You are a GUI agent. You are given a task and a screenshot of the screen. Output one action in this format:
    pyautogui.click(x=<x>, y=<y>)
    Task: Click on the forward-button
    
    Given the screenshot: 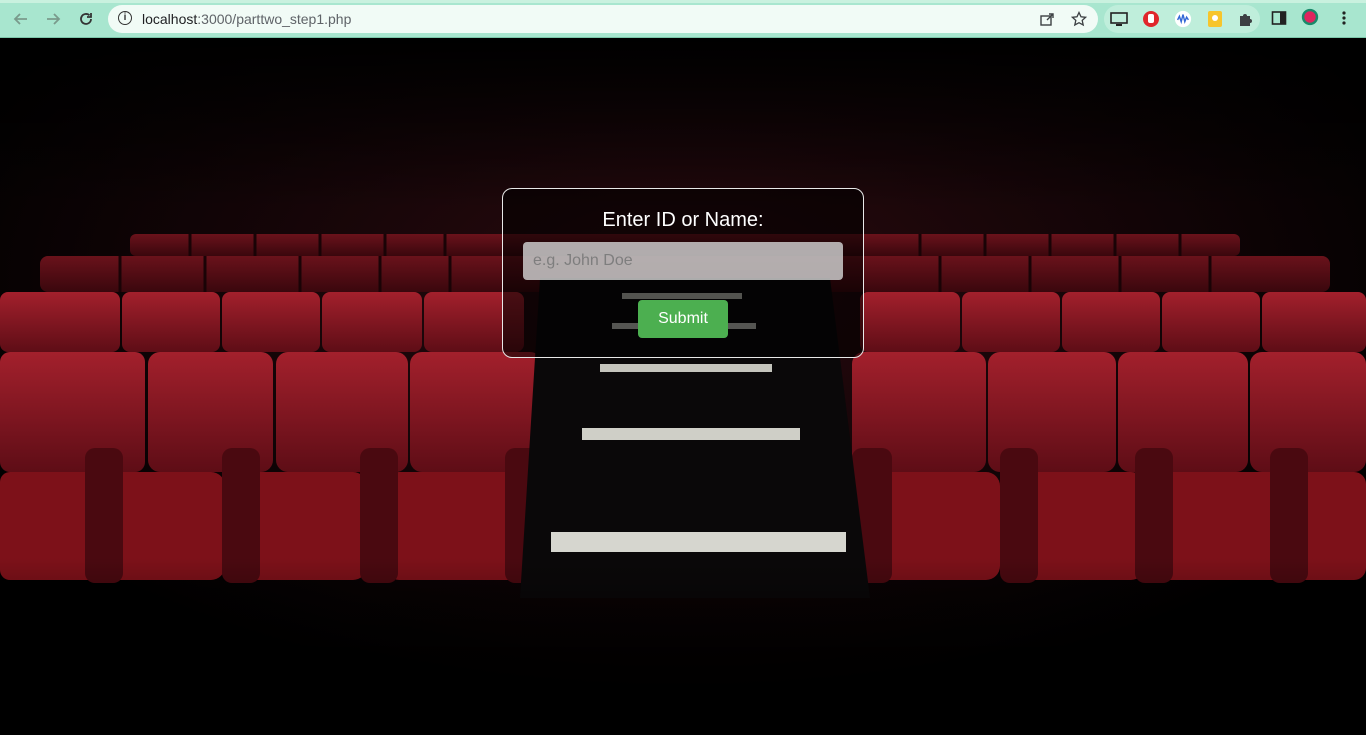 What is the action you would take?
    pyautogui.click(x=53, y=19)
    